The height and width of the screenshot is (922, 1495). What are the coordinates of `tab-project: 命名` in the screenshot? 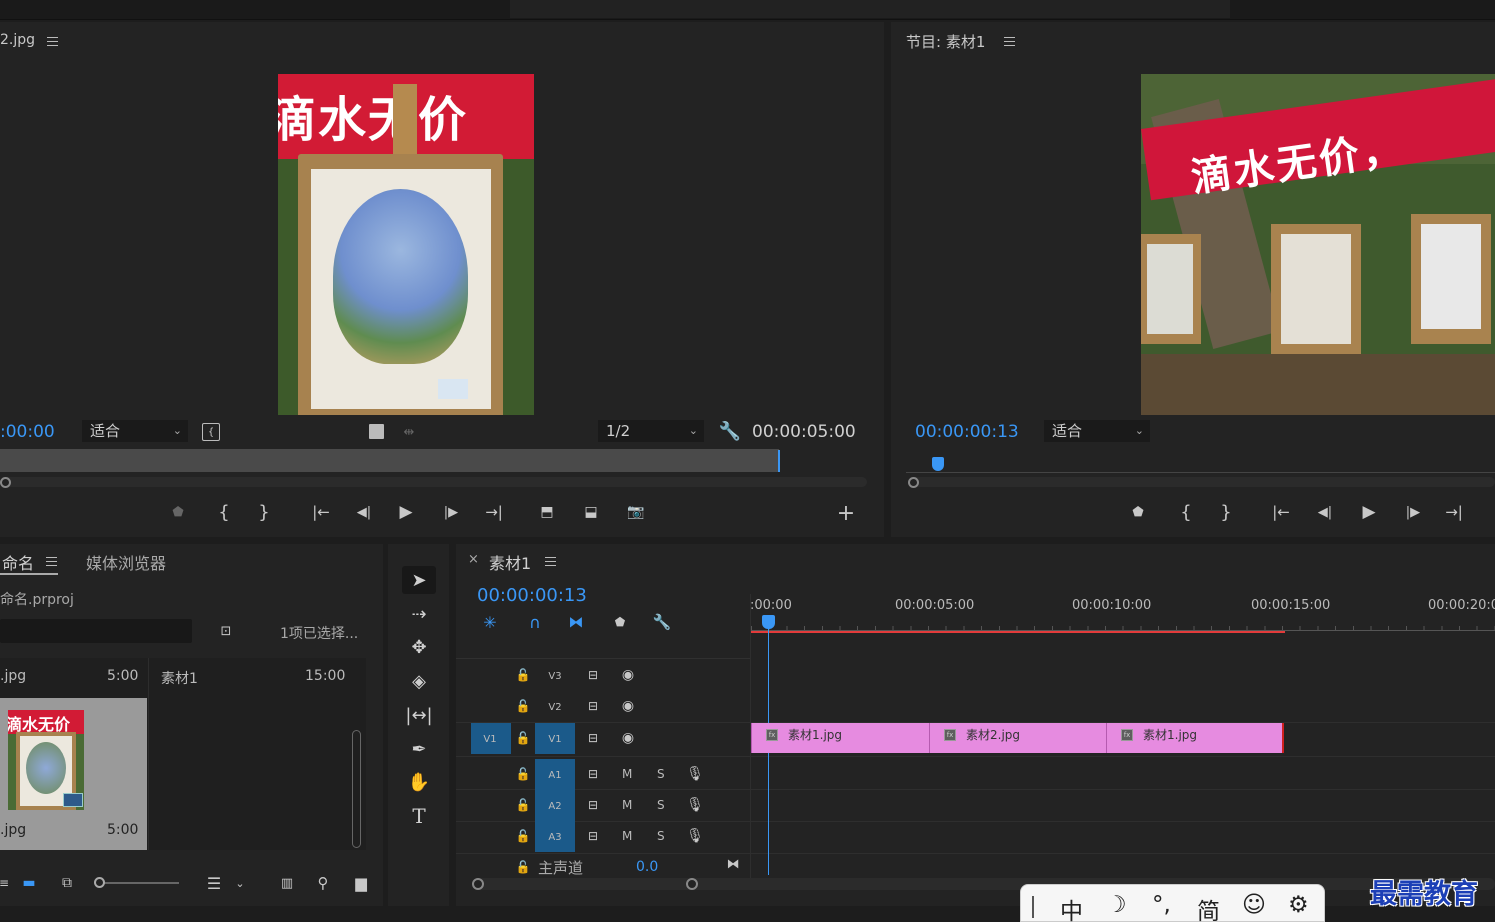 It's located at (18, 562).